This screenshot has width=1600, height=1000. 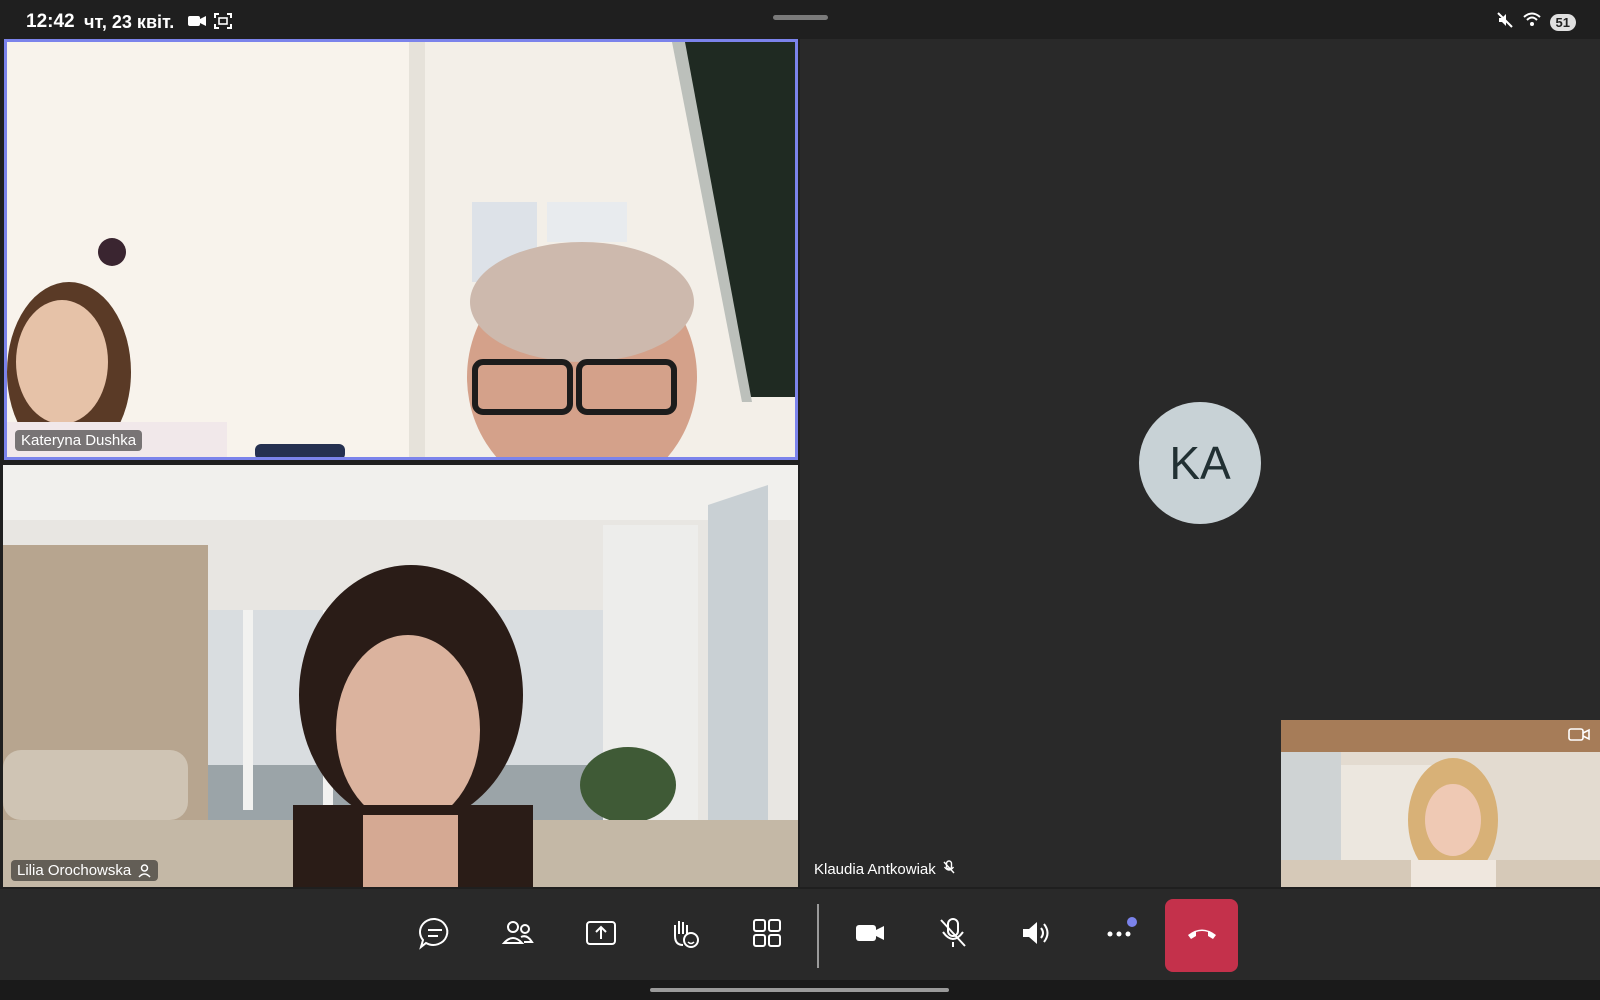 I want to click on participant-name-kateryna: Kateryna Dushka, so click(x=79, y=440).